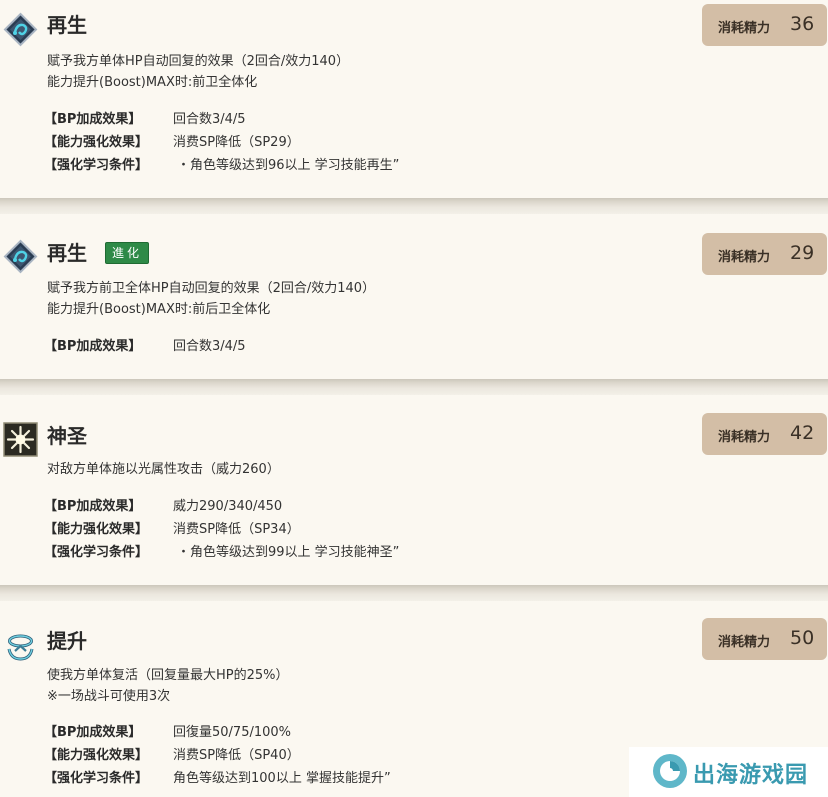  Describe the element at coordinates (20, 646) in the screenshot. I see `raise-halo-icon` at that location.